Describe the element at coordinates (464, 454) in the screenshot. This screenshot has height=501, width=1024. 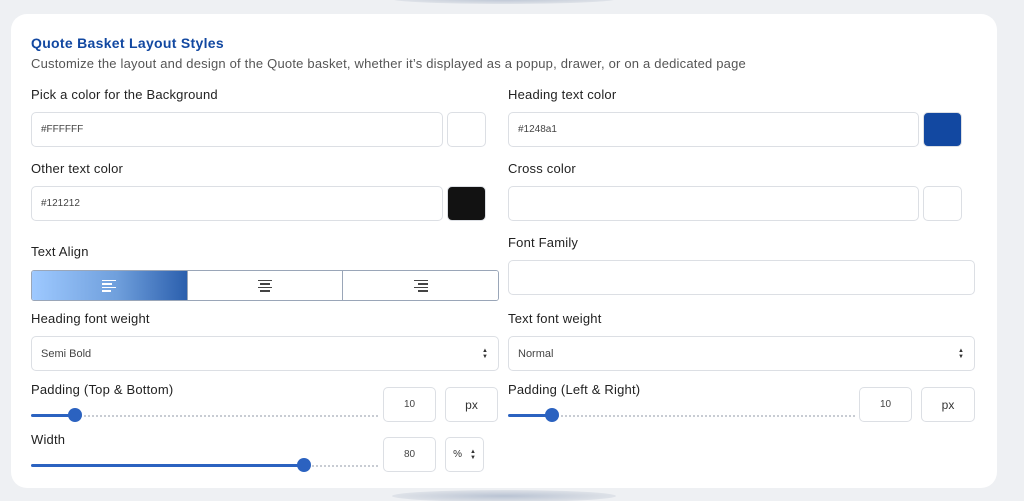
I see `width-unit-select: % ▲ ▼` at that location.